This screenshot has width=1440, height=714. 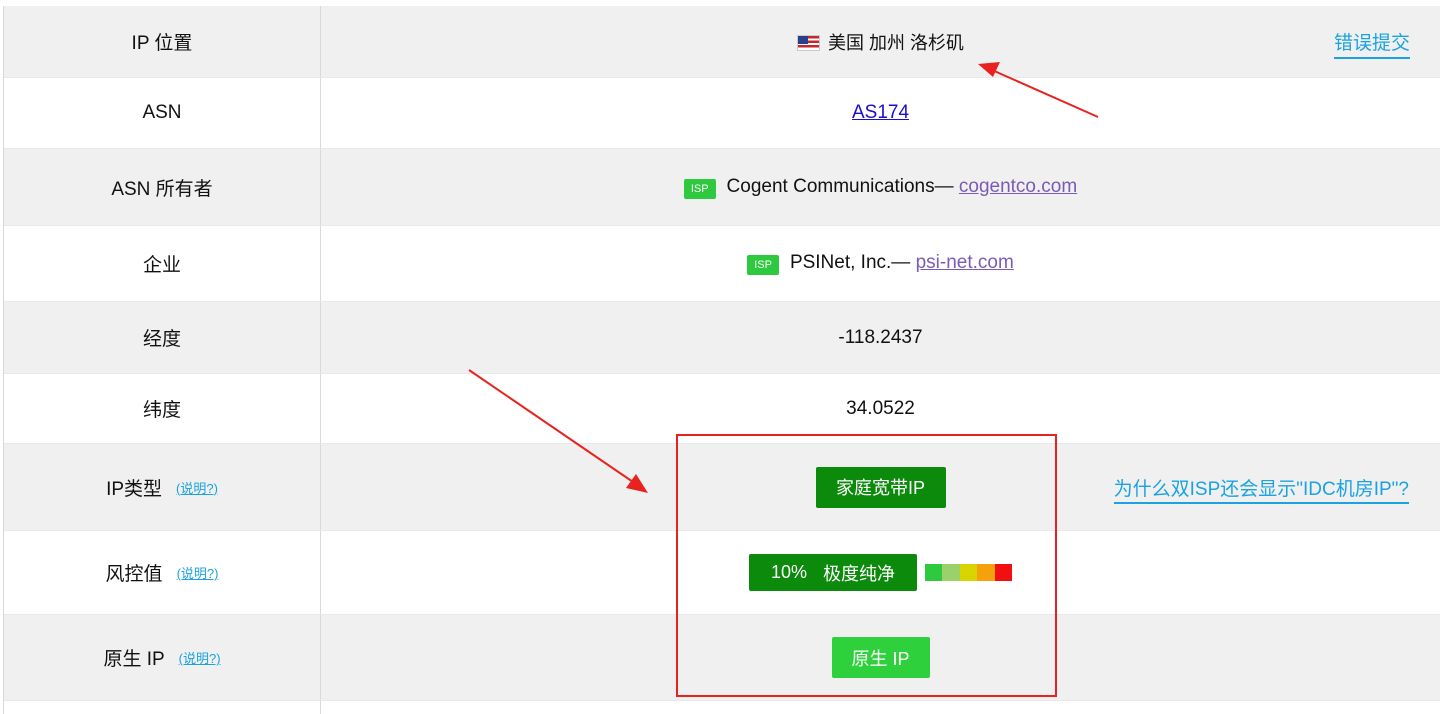 I want to click on row-latitude: 纬度 34.0522, so click(x=722, y=409).